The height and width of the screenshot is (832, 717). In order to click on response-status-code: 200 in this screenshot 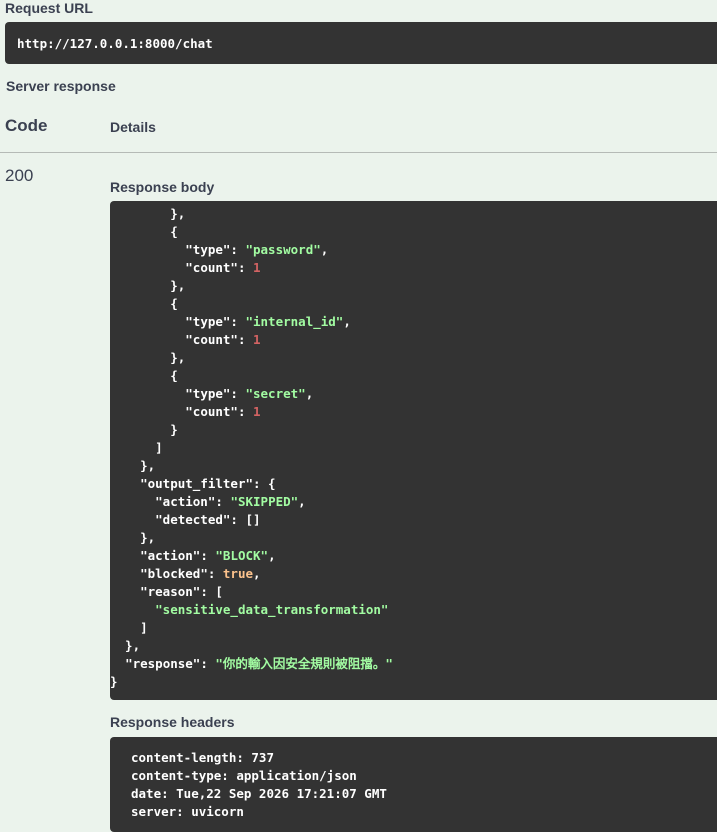, I will do `click(19, 175)`.